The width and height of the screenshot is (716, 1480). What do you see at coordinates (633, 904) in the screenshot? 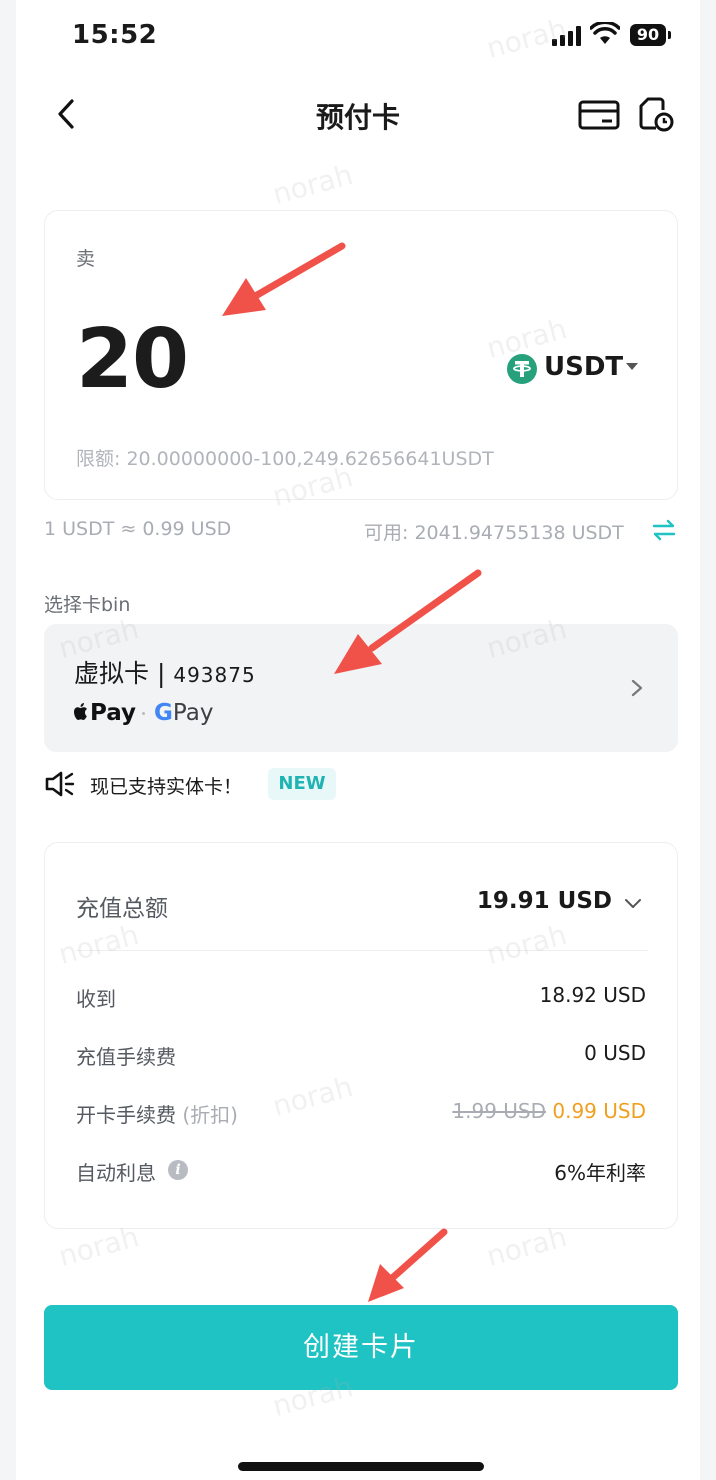
I see `chevron-down-icon` at bounding box center [633, 904].